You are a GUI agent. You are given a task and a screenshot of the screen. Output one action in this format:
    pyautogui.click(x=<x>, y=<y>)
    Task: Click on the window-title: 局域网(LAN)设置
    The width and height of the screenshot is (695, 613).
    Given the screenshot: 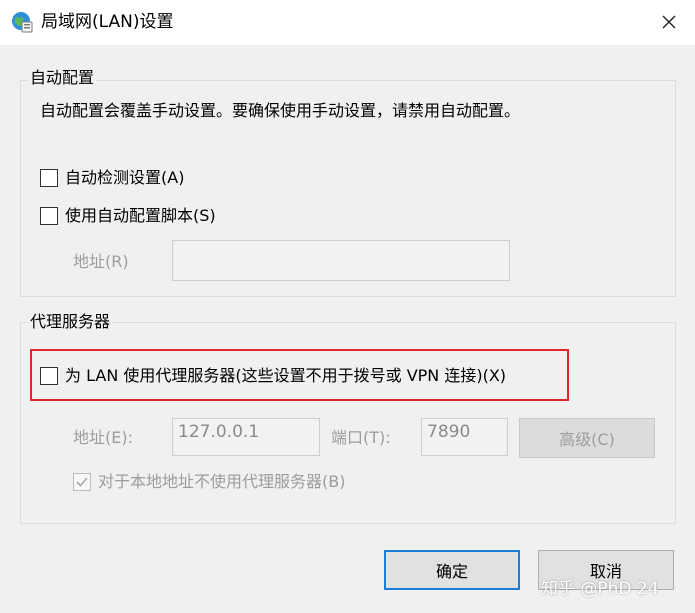 What is the action you would take?
    pyautogui.click(x=107, y=22)
    